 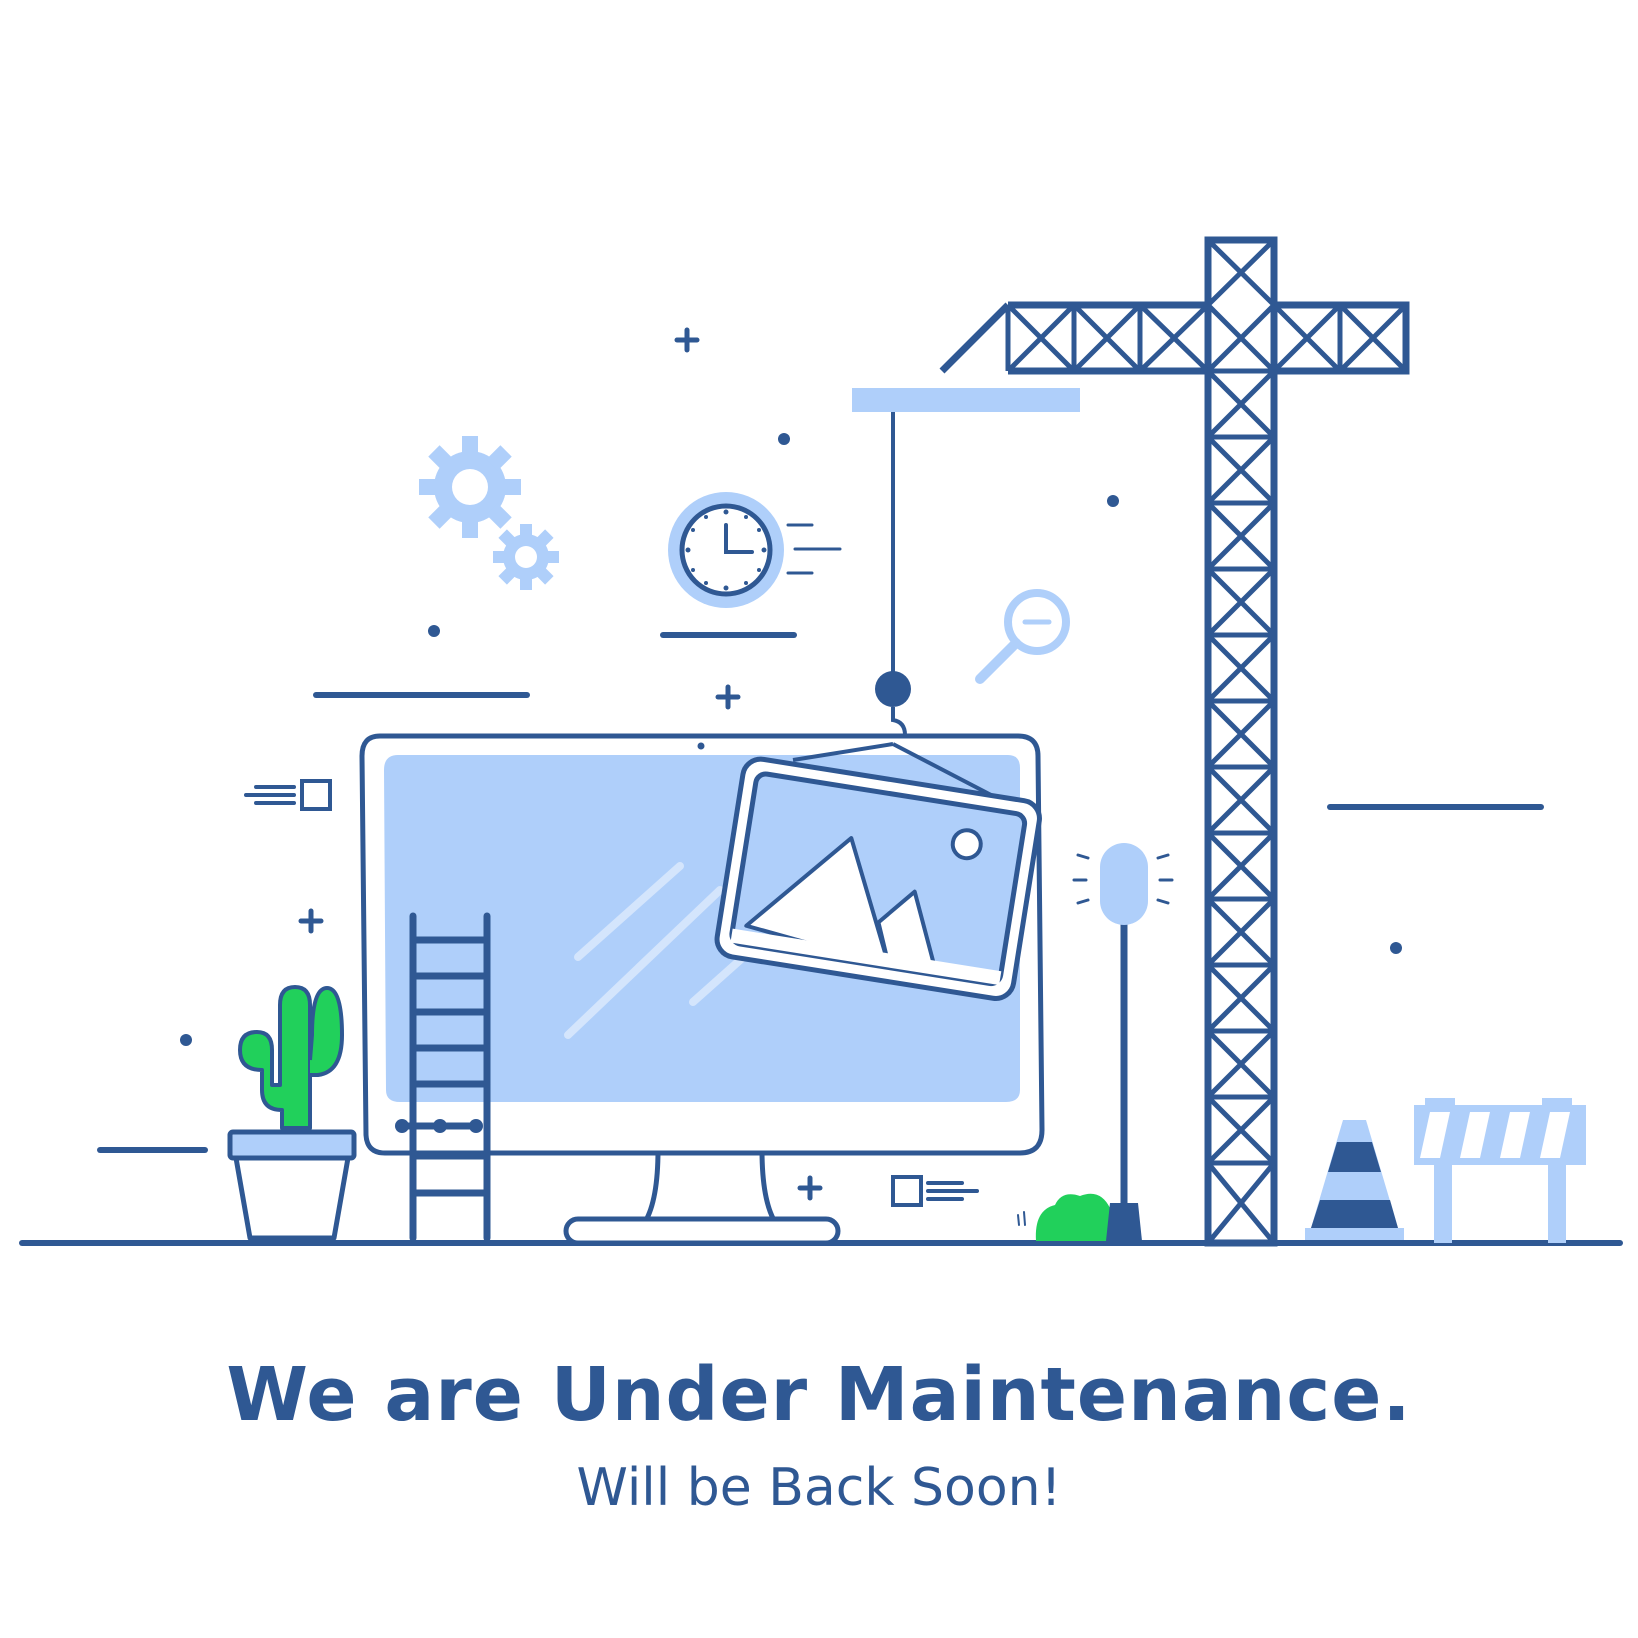 I want to click on bush-icon, so click(x=1069, y=1217).